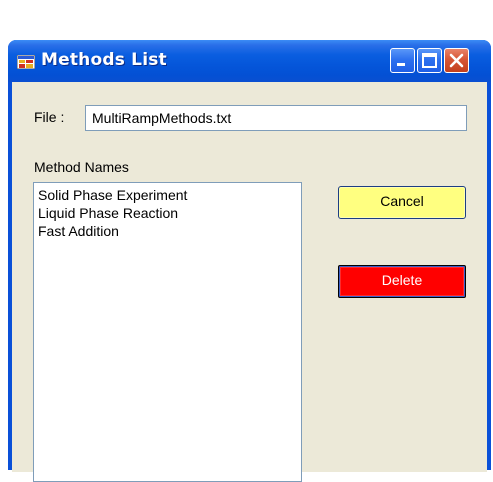 The width and height of the screenshot is (493, 482). I want to click on close-button, so click(456, 60).